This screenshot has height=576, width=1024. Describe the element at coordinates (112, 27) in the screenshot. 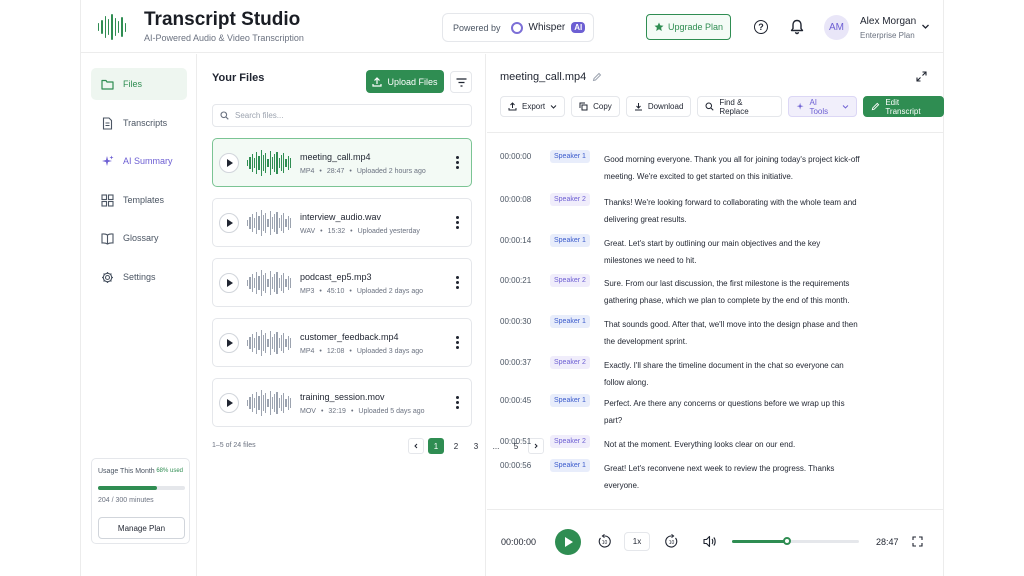

I see `logo-waveform-icon` at that location.